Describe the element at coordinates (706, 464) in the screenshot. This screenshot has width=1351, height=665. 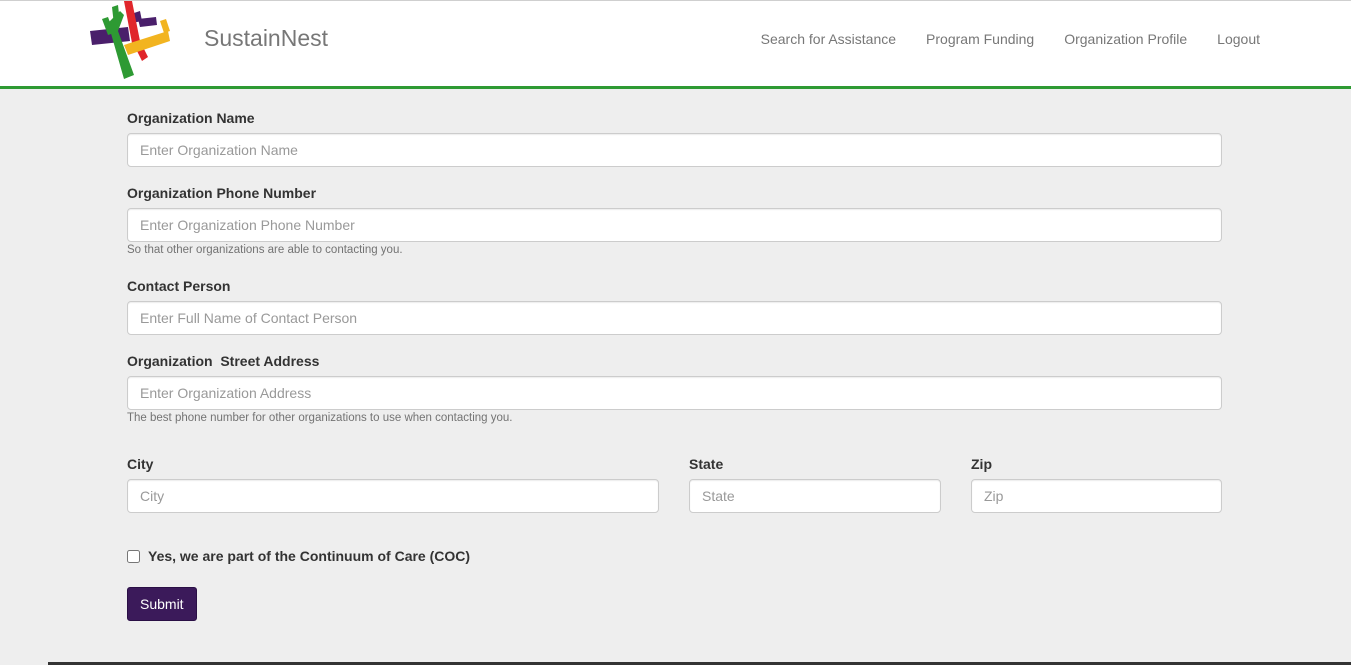
I see `state-label: State` at that location.